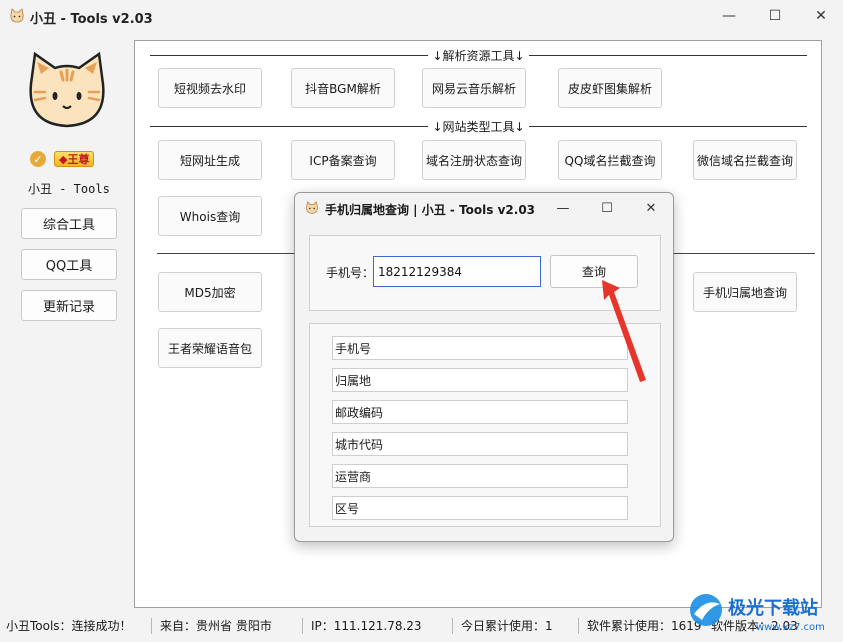 This screenshot has height=642, width=843. I want to click on result-phone-field: 手机号, so click(480, 348).